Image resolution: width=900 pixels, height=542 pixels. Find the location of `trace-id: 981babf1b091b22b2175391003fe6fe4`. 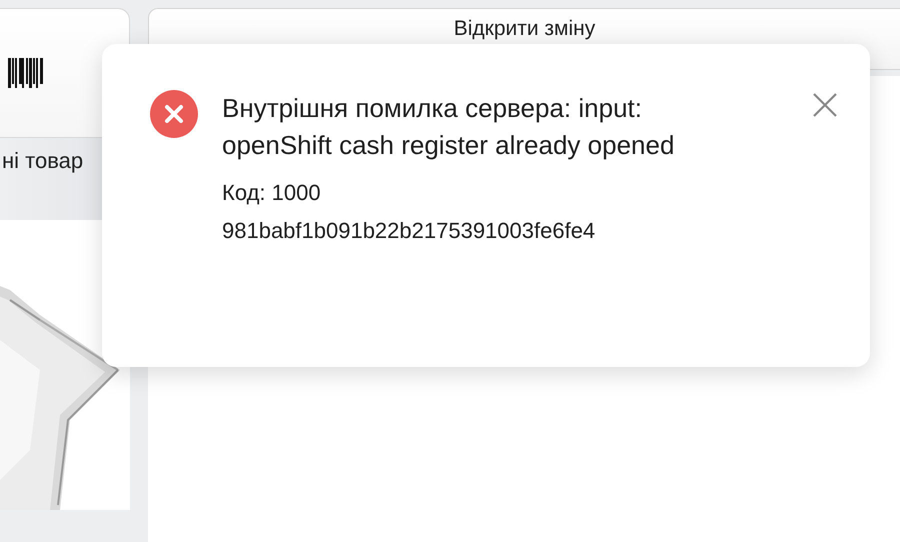

trace-id: 981babf1b091b22b2175391003fe6fe4 is located at coordinates (409, 231).